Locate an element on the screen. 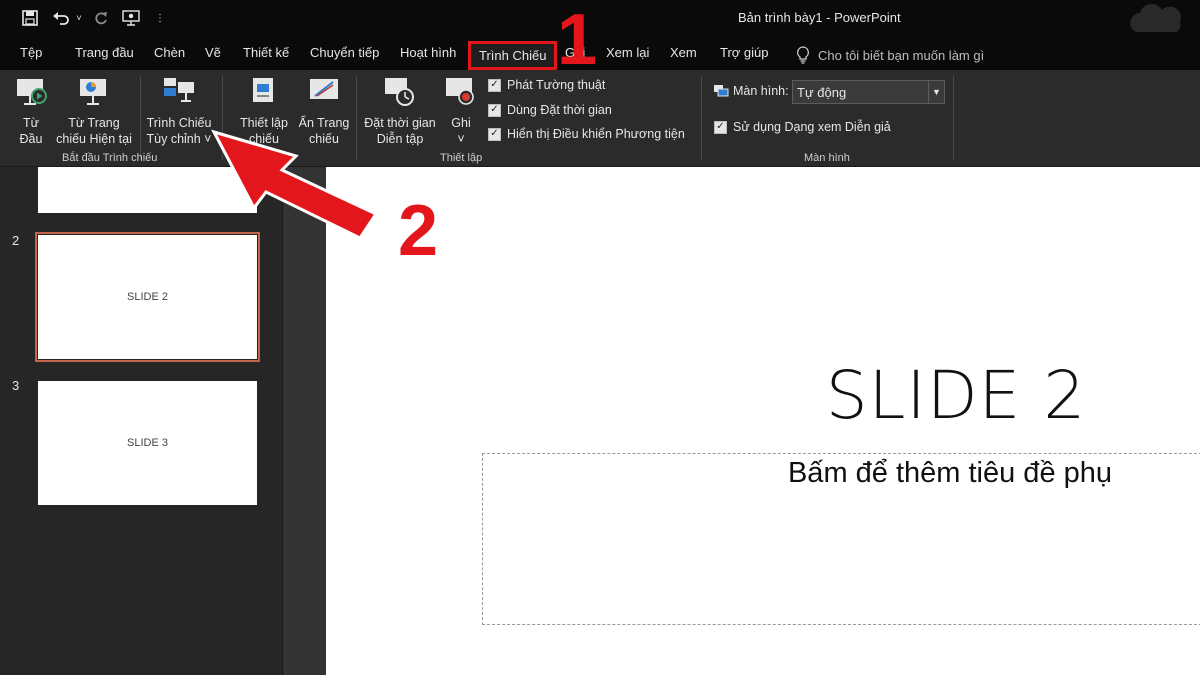 This screenshot has width=1200, height=675. save-icon is located at coordinates (30, 18).